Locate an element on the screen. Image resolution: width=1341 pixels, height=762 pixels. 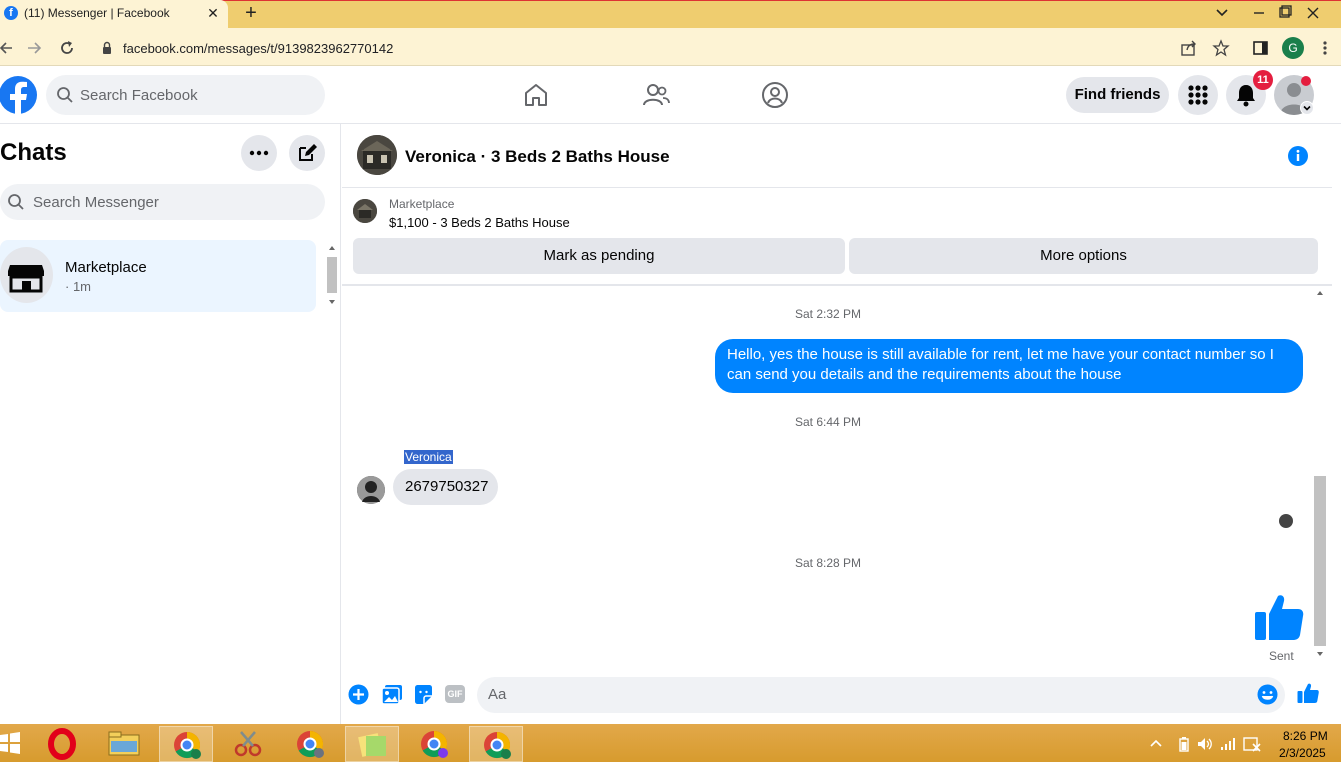
emoji-icon is located at coordinates (1267, 694).